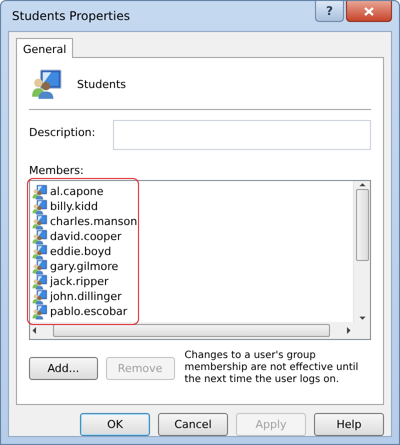 The image size is (400, 445). What do you see at coordinates (62, 132) in the screenshot?
I see `description-label: Description:` at bounding box center [62, 132].